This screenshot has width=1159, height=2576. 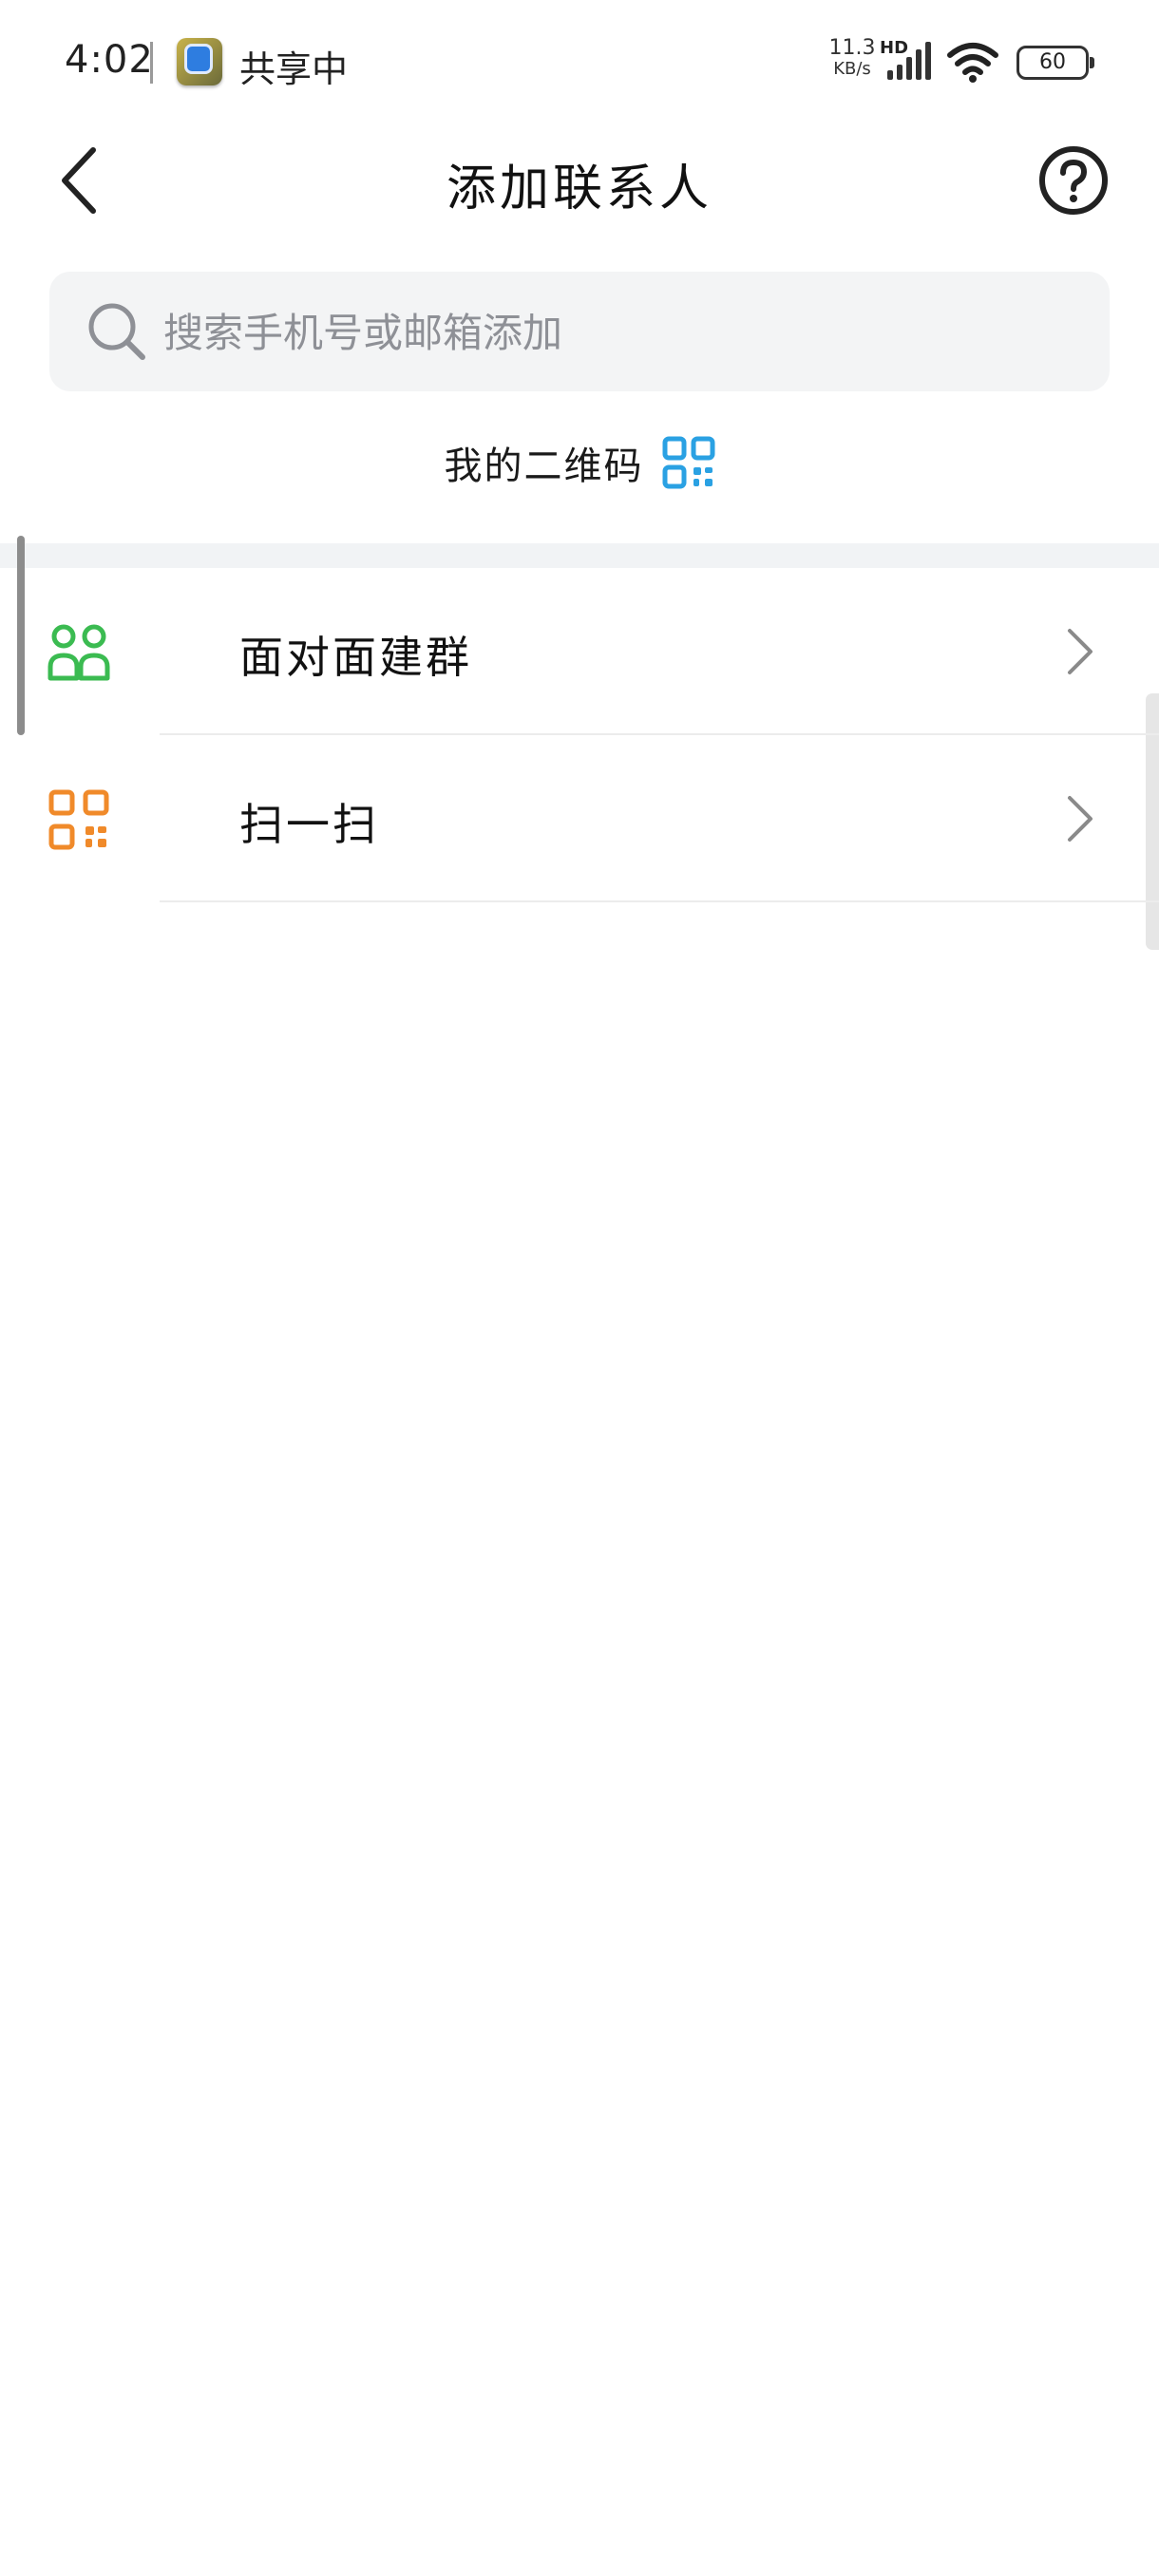 I want to click on list-item-face-to-face-group: 面对面建群, so click(x=579, y=651).